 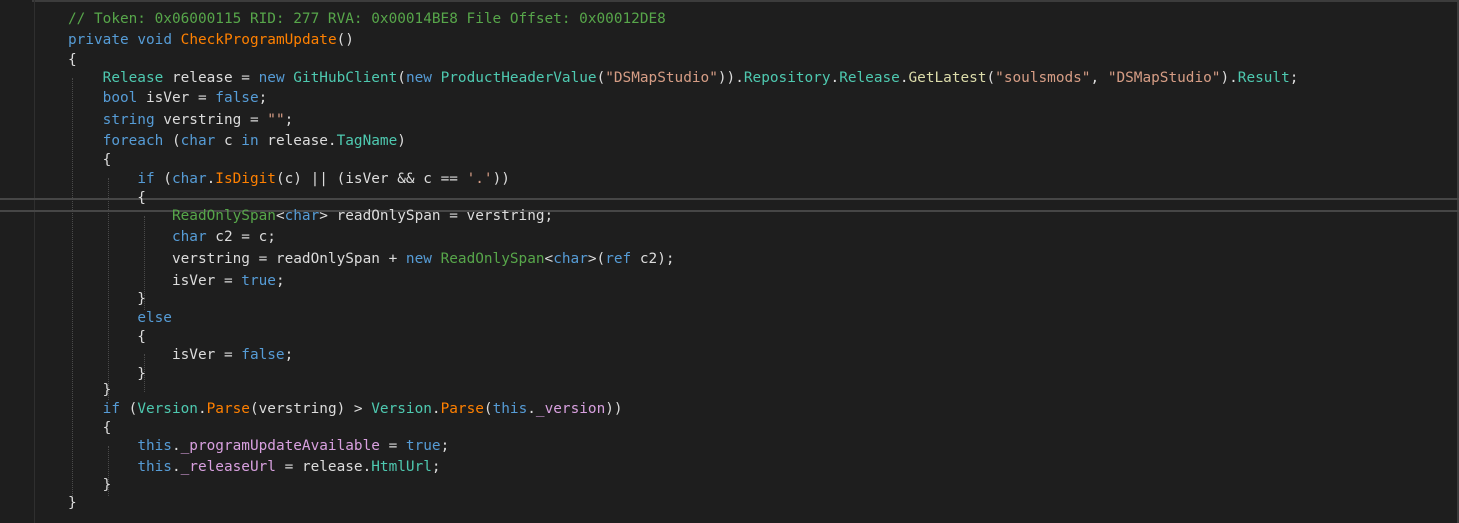 What do you see at coordinates (250, 141) in the screenshot?
I see `code-token: in` at bounding box center [250, 141].